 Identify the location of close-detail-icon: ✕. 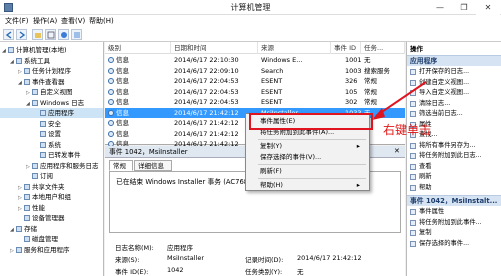
(397, 151).